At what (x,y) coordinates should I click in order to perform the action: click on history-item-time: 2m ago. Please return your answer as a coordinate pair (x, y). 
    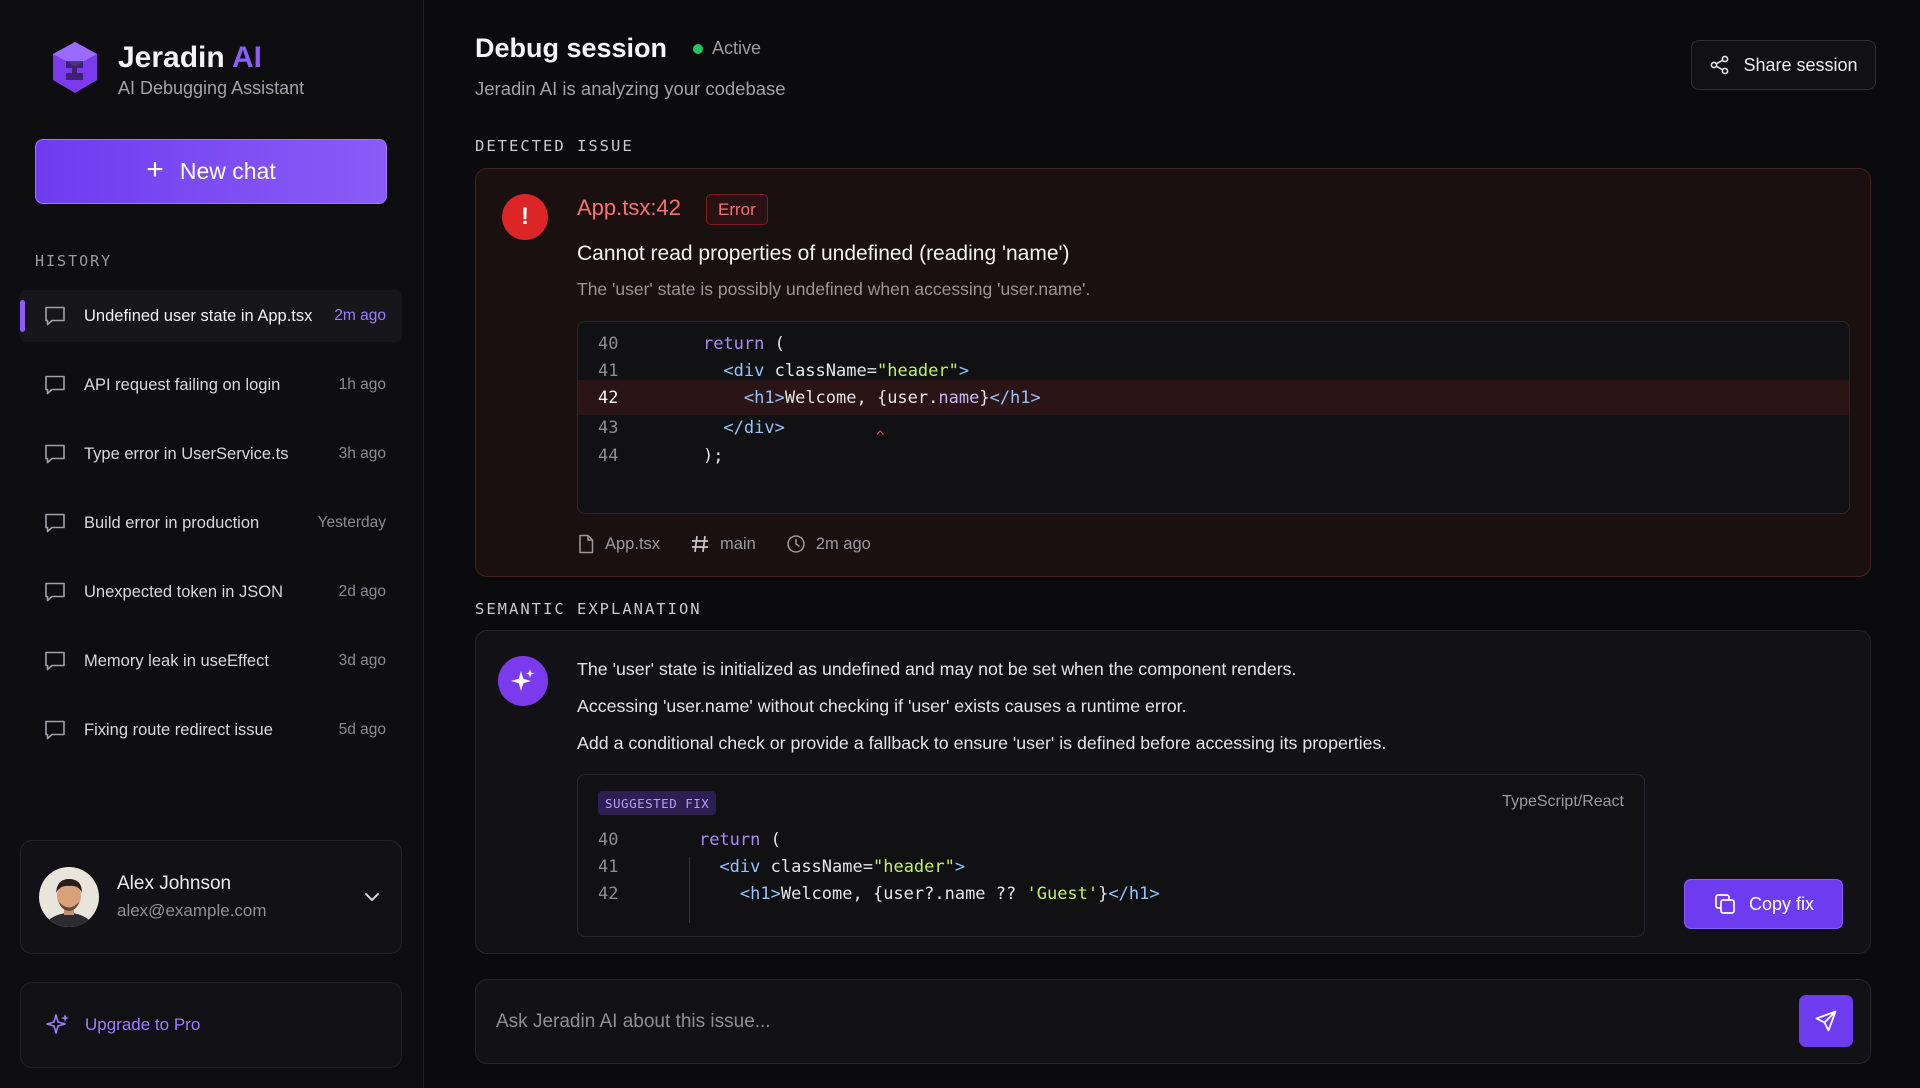
    Looking at the image, I should click on (360, 315).